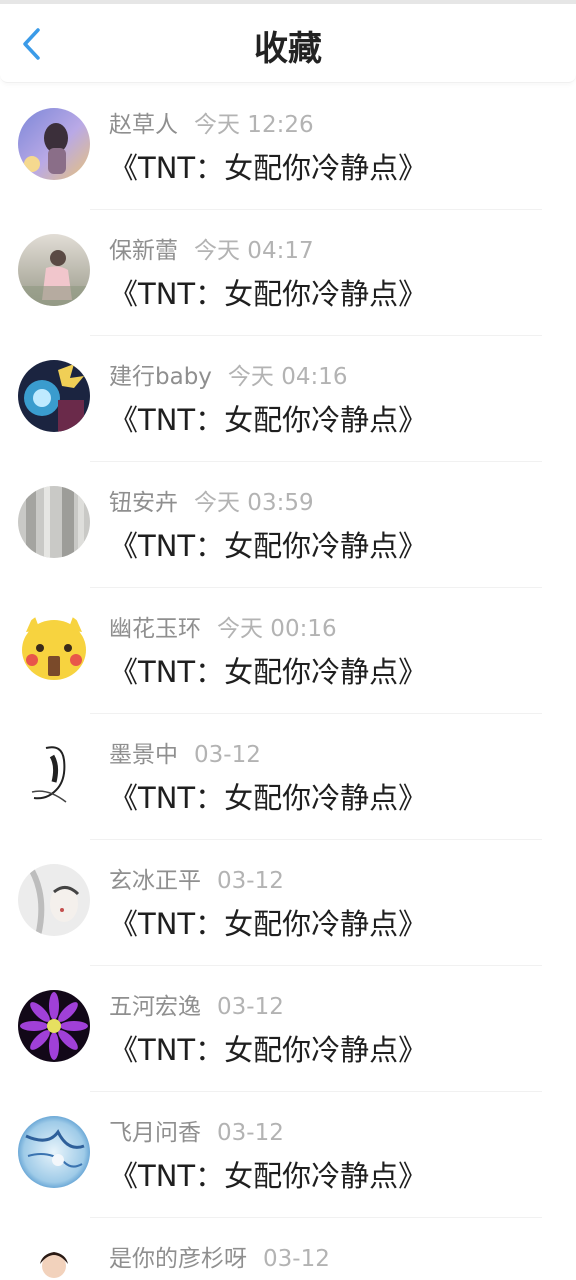 The image size is (576, 1280). What do you see at coordinates (288, 777) in the screenshot?
I see `list-item: 墨景中 03-12 《TNT：女配你冷静点》` at bounding box center [288, 777].